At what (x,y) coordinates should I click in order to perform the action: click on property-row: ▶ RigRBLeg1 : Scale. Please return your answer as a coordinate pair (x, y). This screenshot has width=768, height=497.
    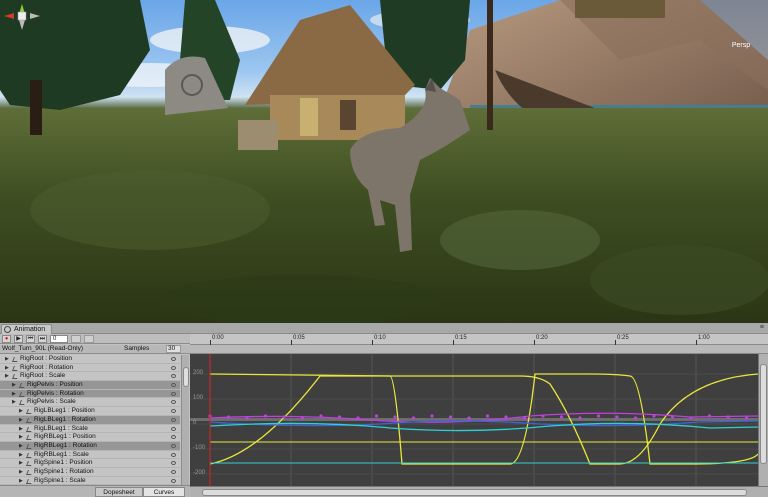
    Looking at the image, I should click on (90, 455).